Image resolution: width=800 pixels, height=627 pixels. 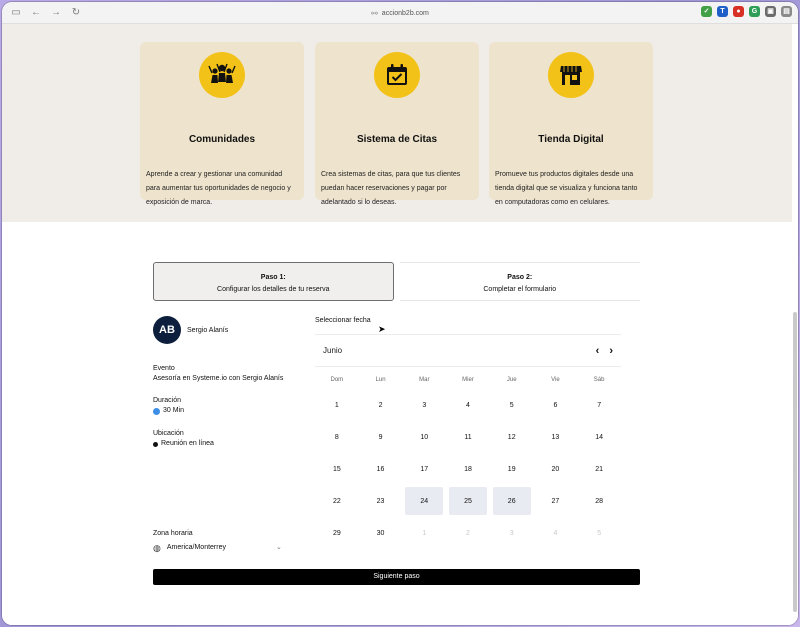 I want to click on calendar-day: 28, so click(x=599, y=501).